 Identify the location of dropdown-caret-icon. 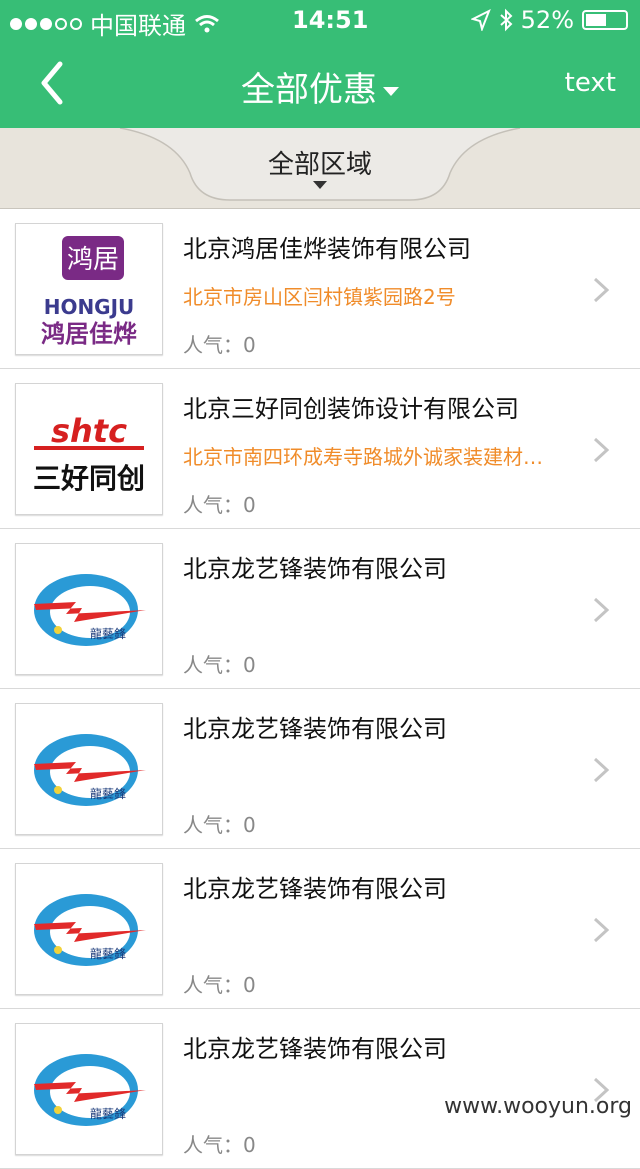
(391, 91).